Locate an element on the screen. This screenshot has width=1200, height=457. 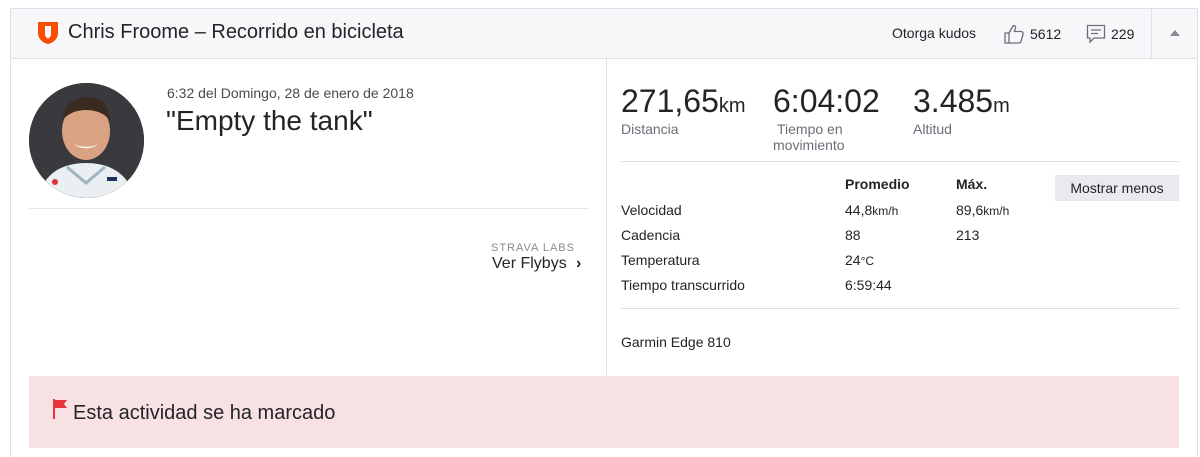
athlete-avatar is located at coordinates (86, 140).